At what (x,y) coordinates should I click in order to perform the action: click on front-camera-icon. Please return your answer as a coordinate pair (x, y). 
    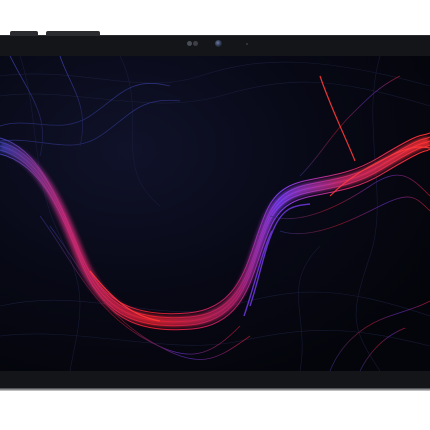
    Looking at the image, I should click on (218, 43).